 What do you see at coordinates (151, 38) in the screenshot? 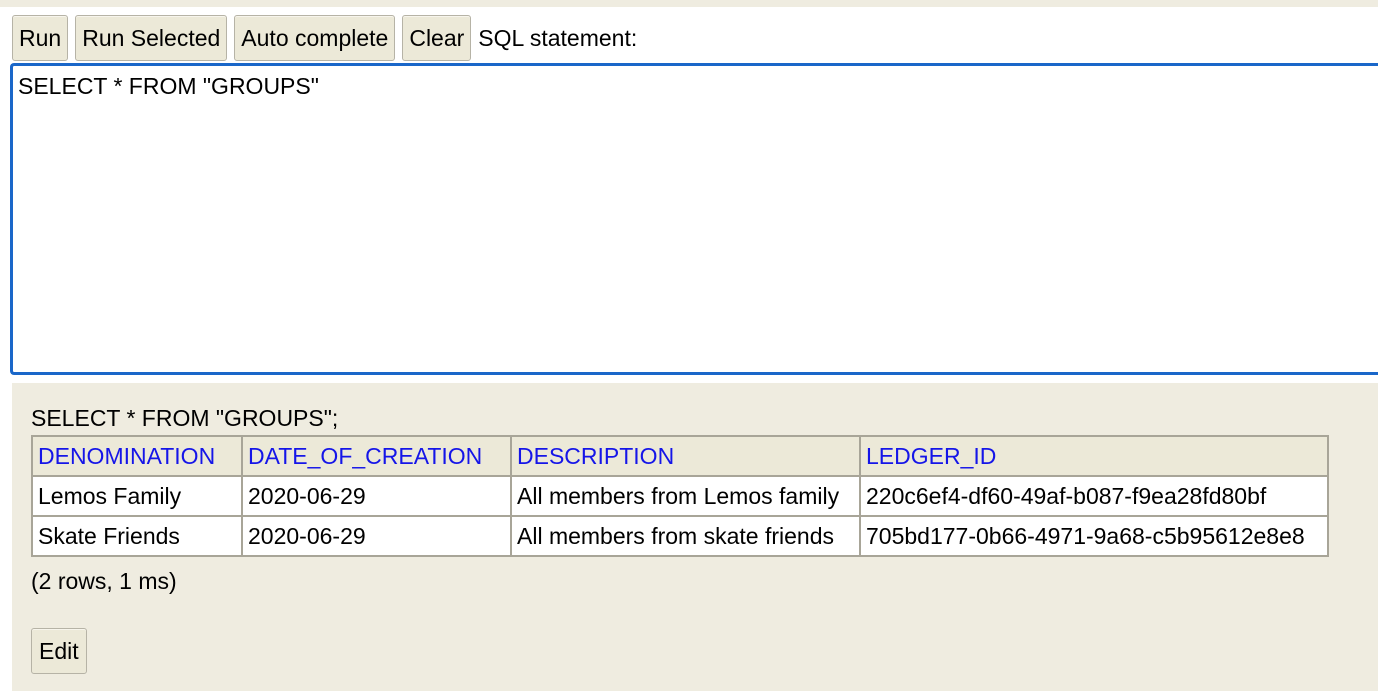
I see `run-selected-button: Run Selected` at bounding box center [151, 38].